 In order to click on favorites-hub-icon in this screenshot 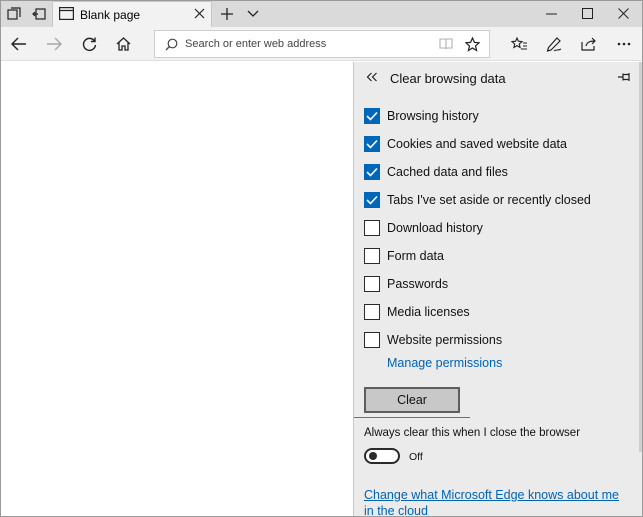, I will do `click(519, 44)`.